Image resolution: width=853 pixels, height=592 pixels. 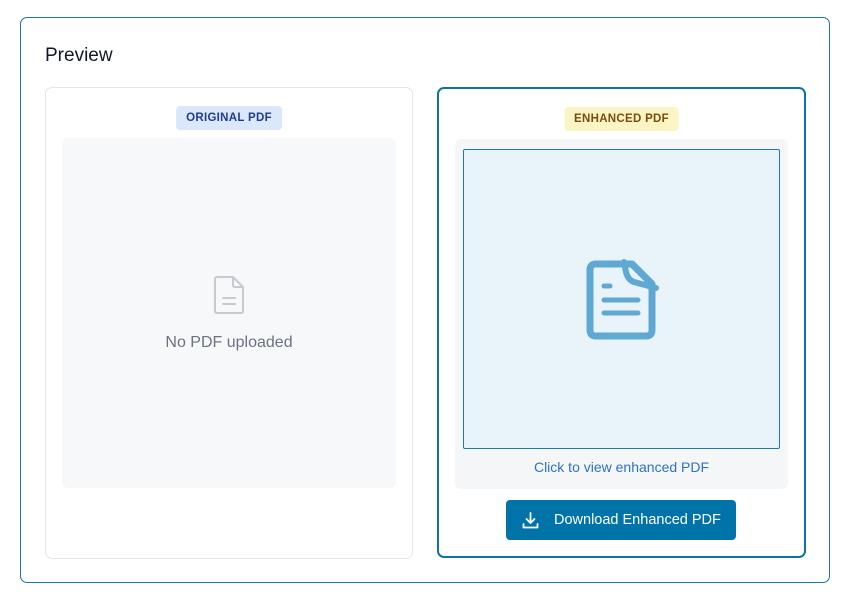 I want to click on download-enhanced-pdf-button: Download Enhanced PDF, so click(x=621, y=520).